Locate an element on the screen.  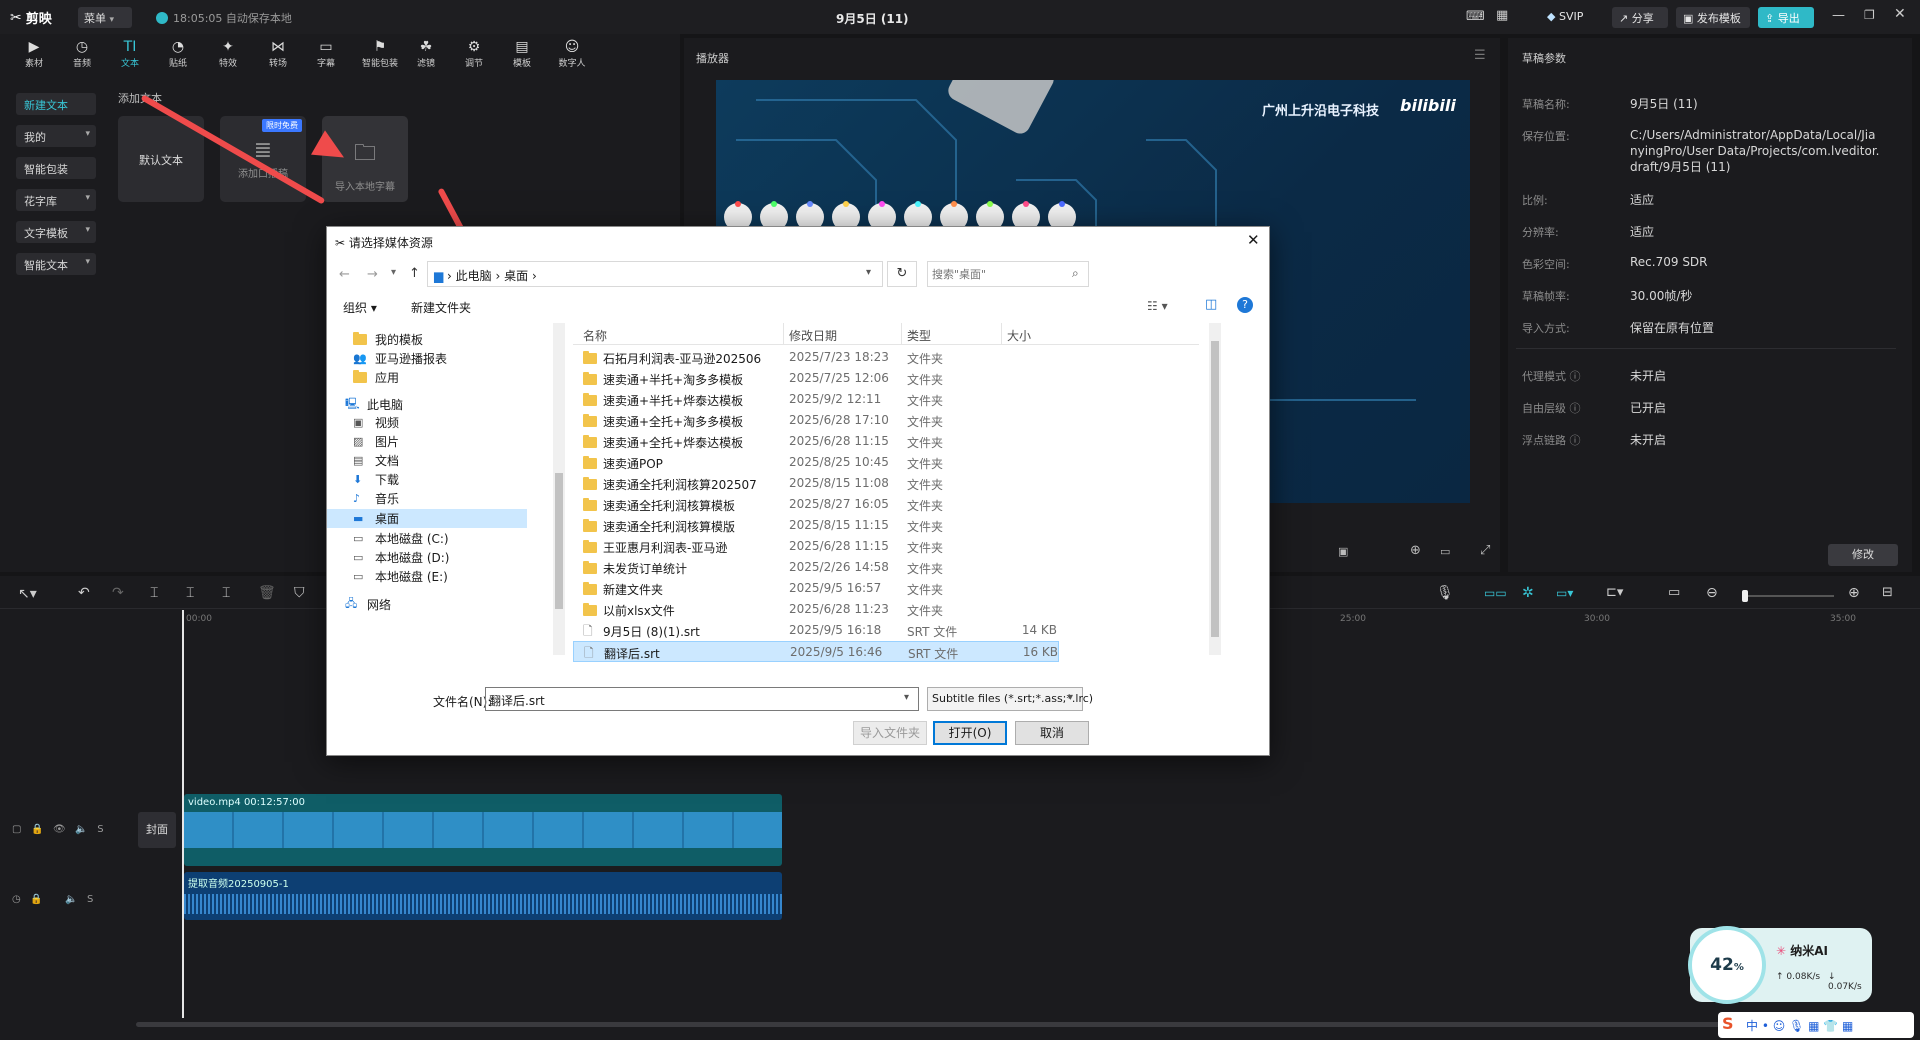
file-row: 速卖通全托利润核算模版 2025/8/15 11:15 文件夹 is located at coordinates (816, 525).